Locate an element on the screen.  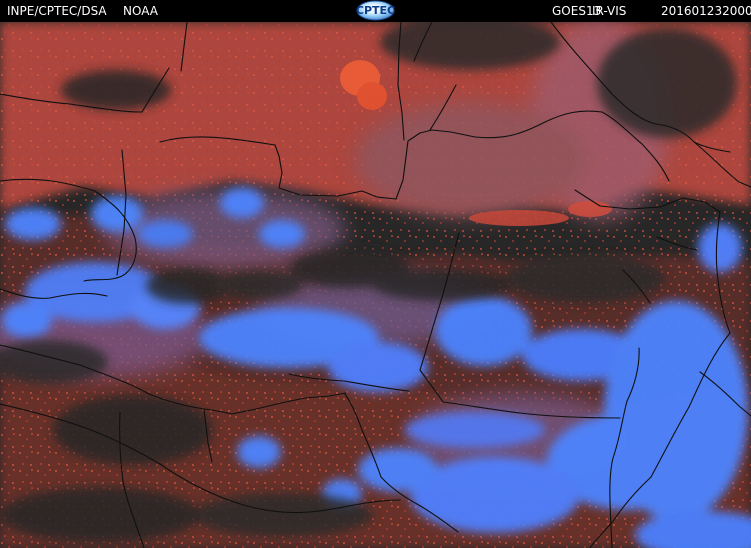
cptec-logo-text: CPTEC is located at coordinates (375, 10).